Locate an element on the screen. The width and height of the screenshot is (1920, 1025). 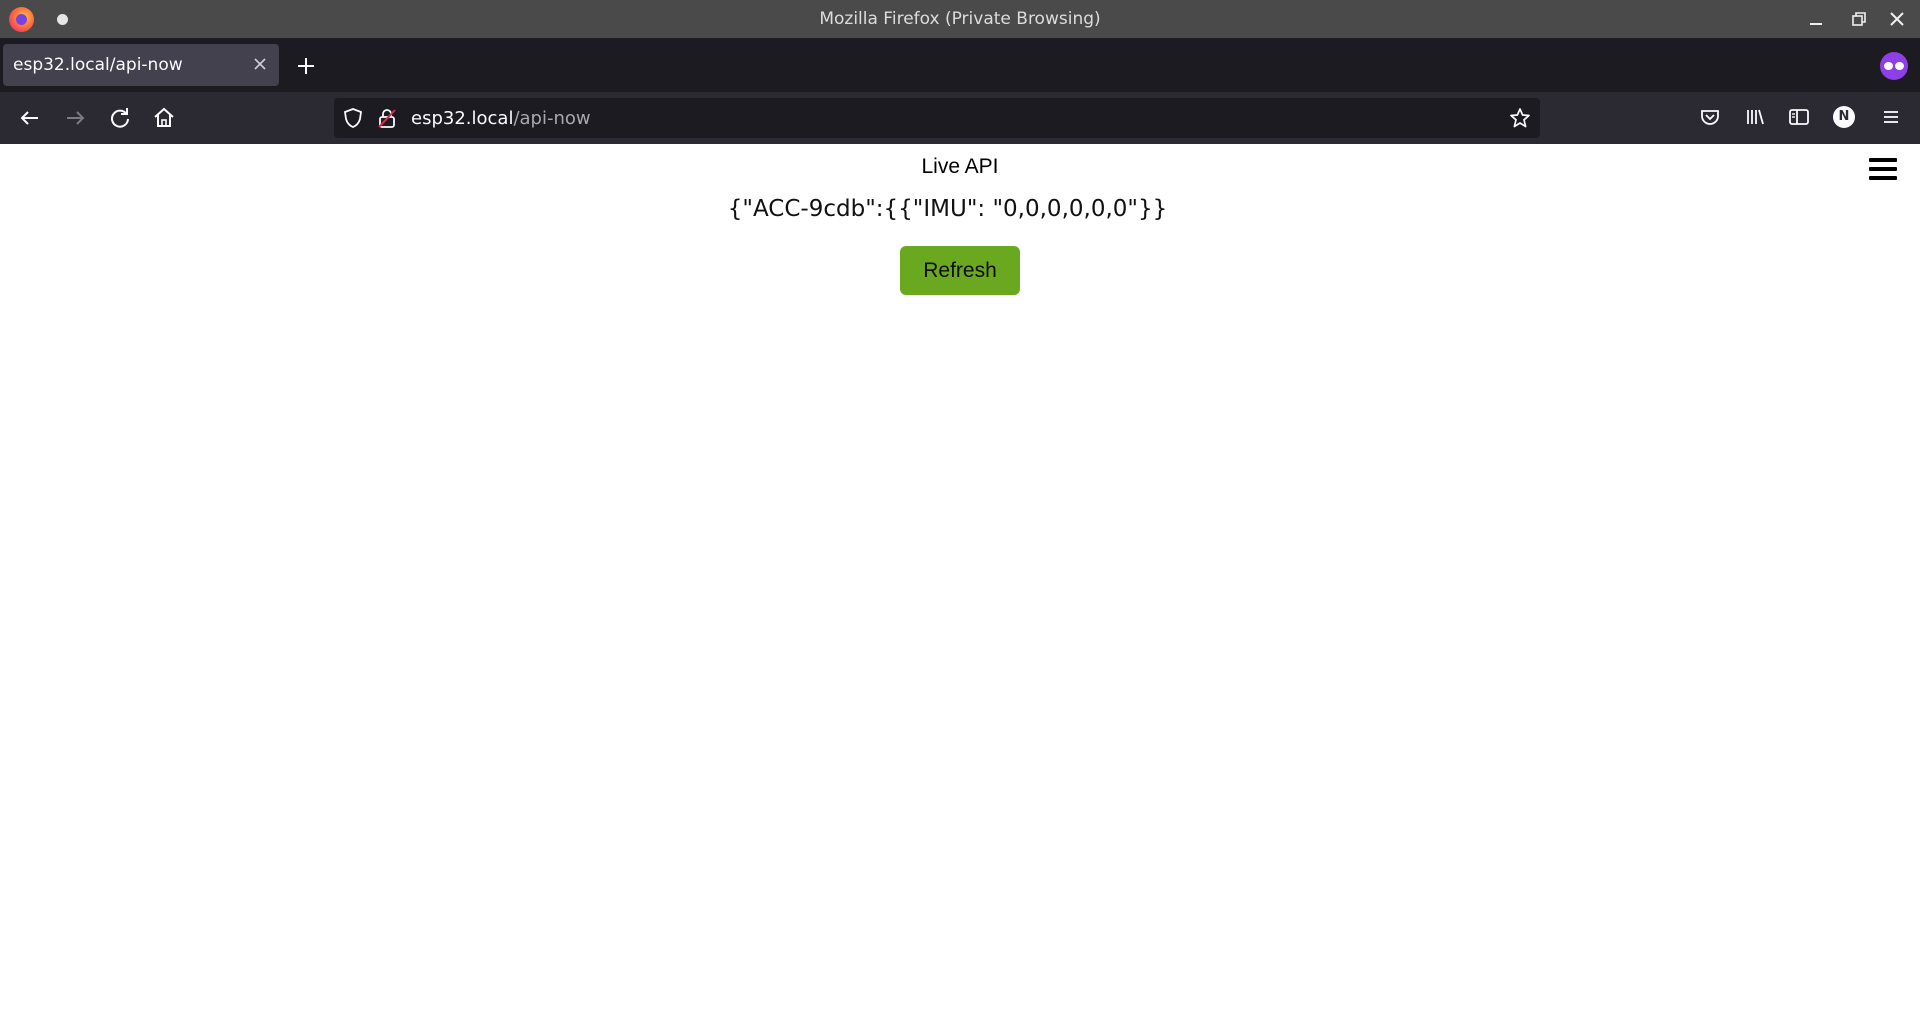
maximize-icon is located at coordinates (1859, 19).